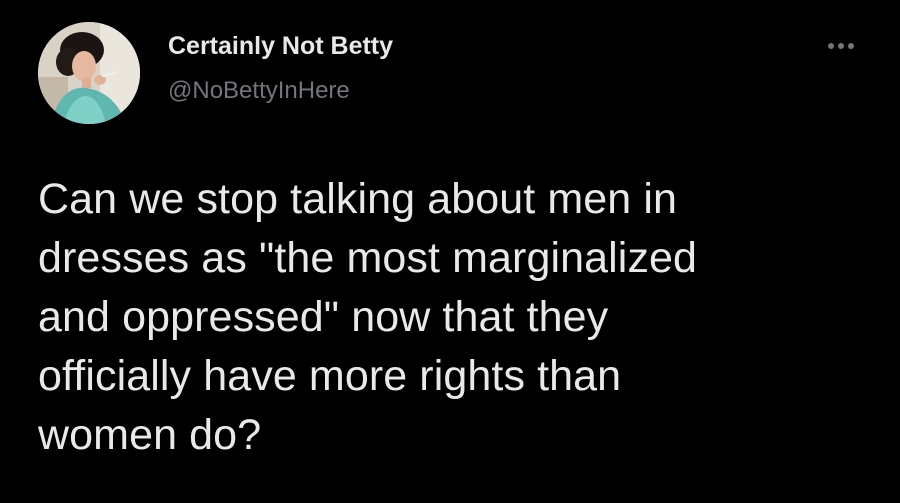 The width and height of the screenshot is (900, 503). What do you see at coordinates (280, 46) in the screenshot?
I see `author-display-name: Certainly Not Betty` at bounding box center [280, 46].